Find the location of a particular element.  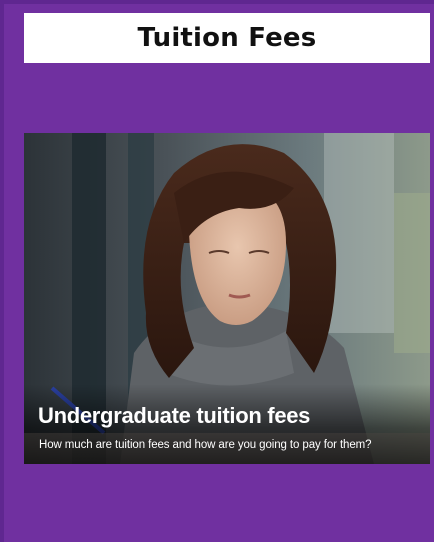

card-heading: Undergraduate tuition fees is located at coordinates (174, 415).